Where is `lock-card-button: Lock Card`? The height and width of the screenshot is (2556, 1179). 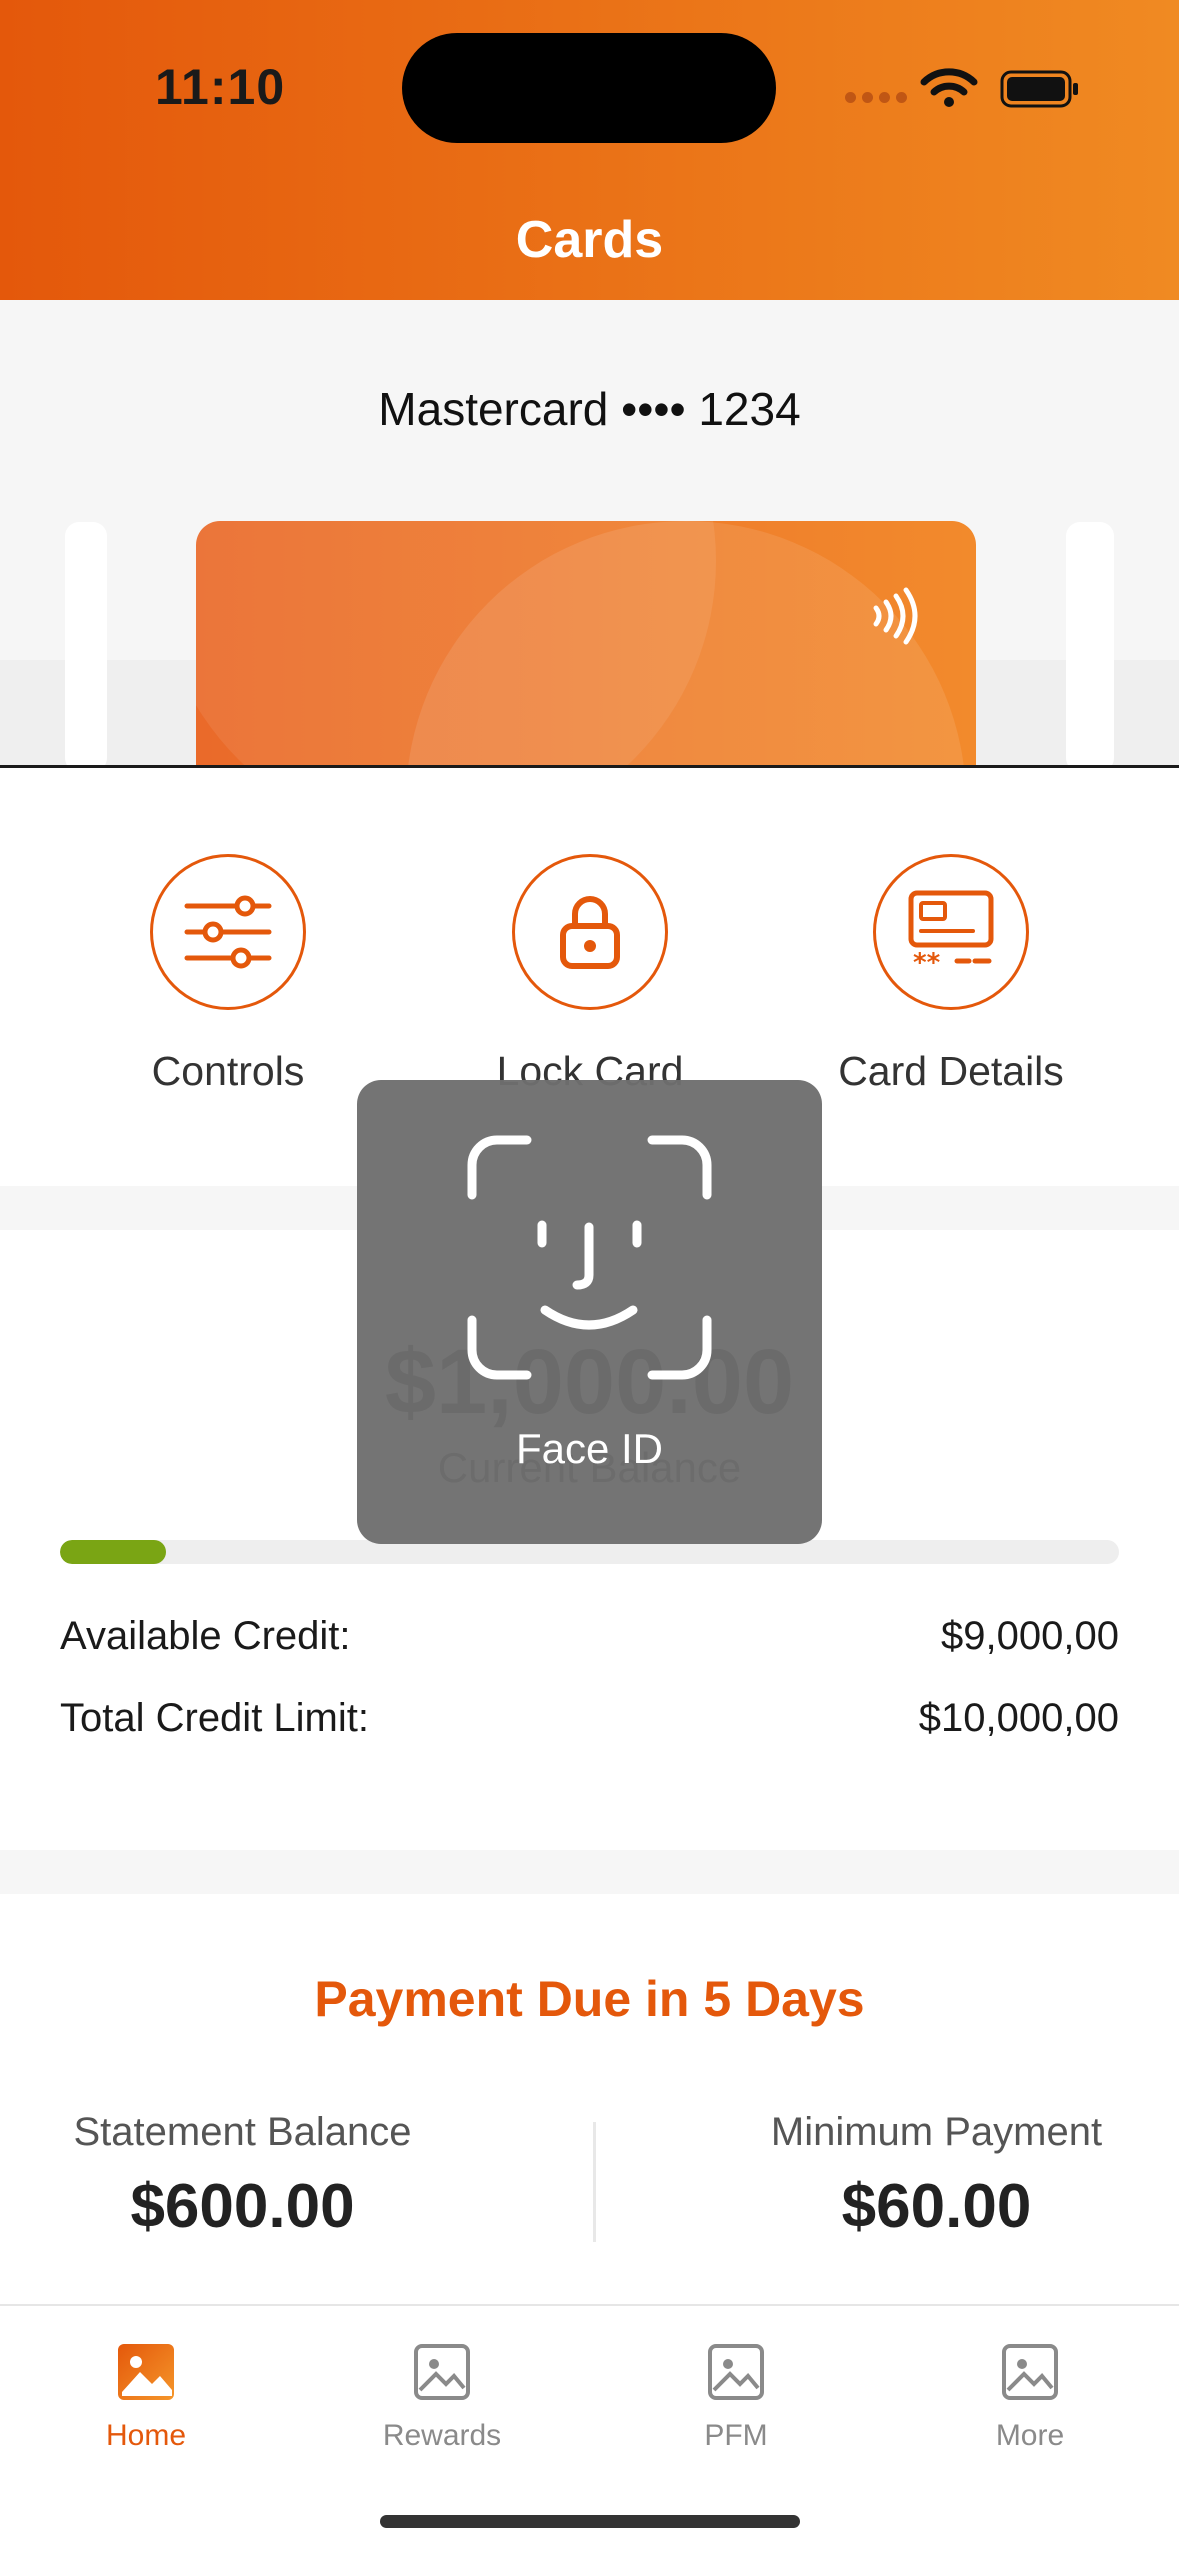 lock-card-button: Lock Card is located at coordinates (590, 974).